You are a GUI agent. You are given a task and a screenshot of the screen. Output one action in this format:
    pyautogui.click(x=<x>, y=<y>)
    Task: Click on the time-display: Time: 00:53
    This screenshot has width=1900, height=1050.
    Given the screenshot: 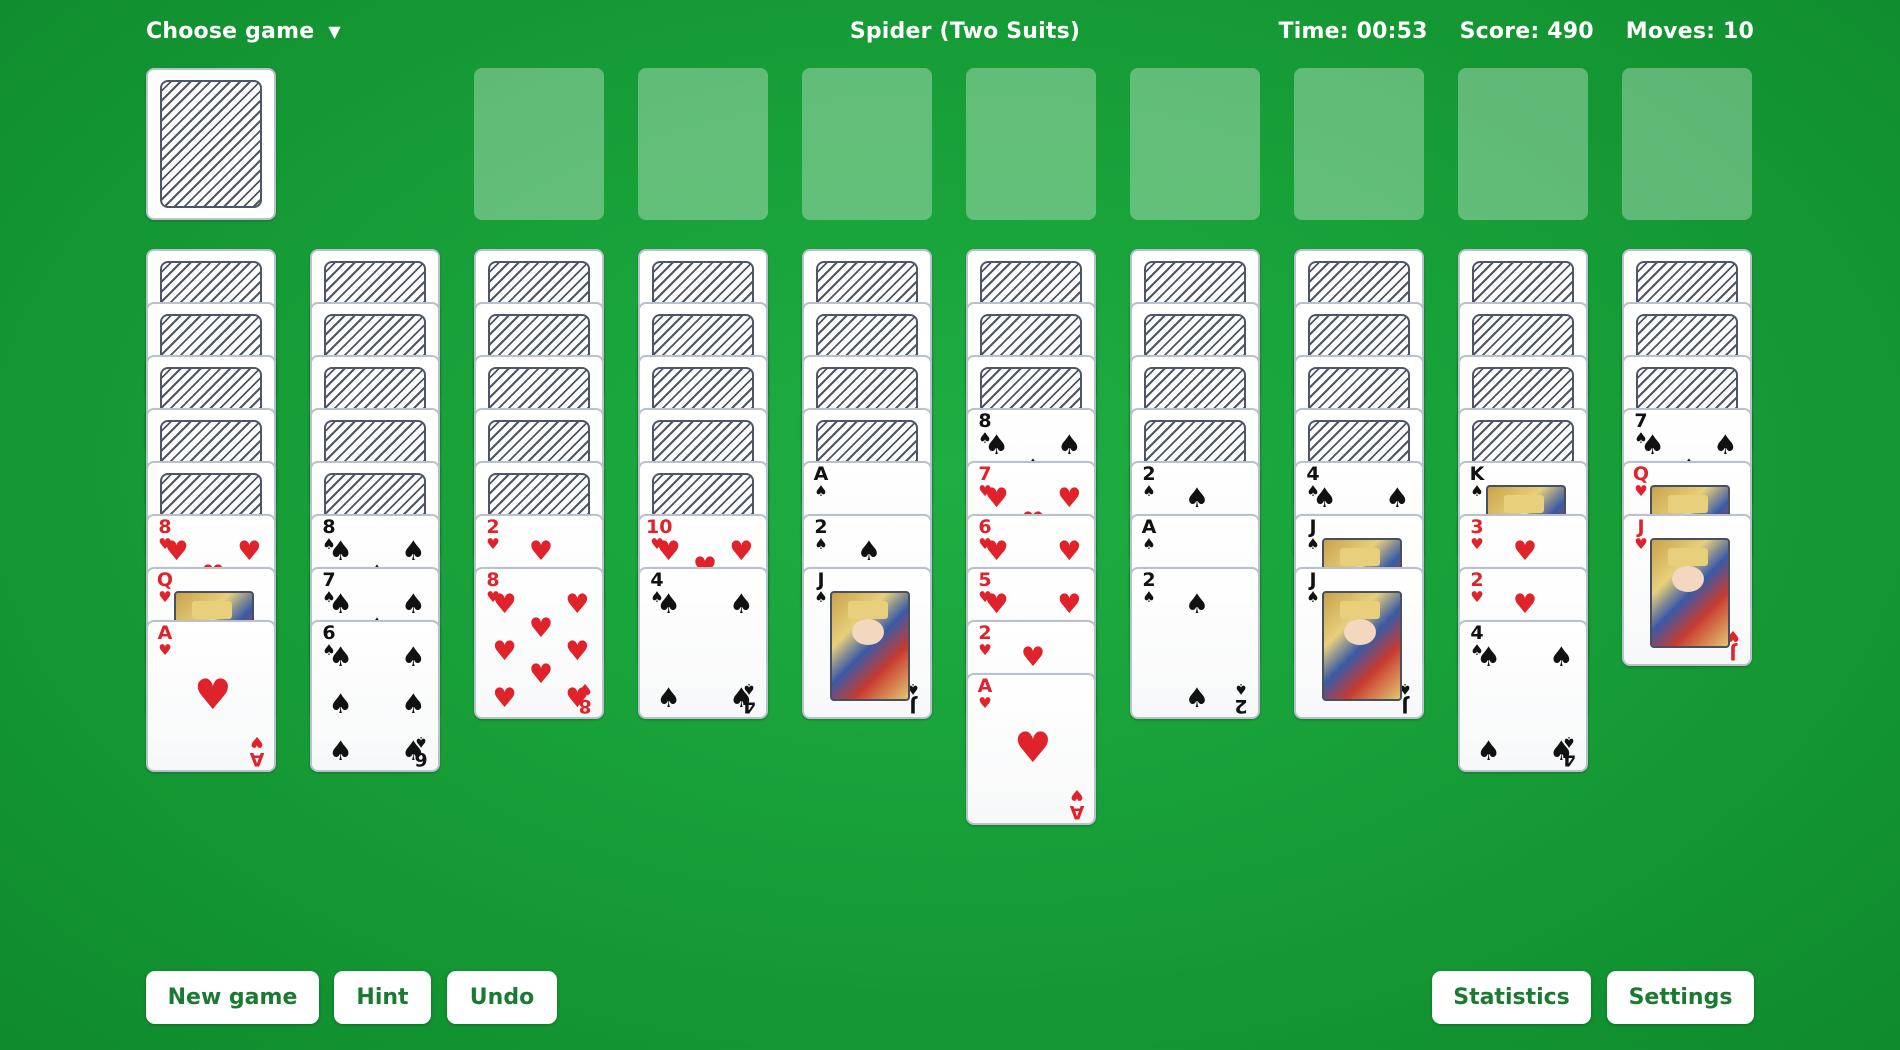 What is the action you would take?
    pyautogui.click(x=1353, y=31)
    